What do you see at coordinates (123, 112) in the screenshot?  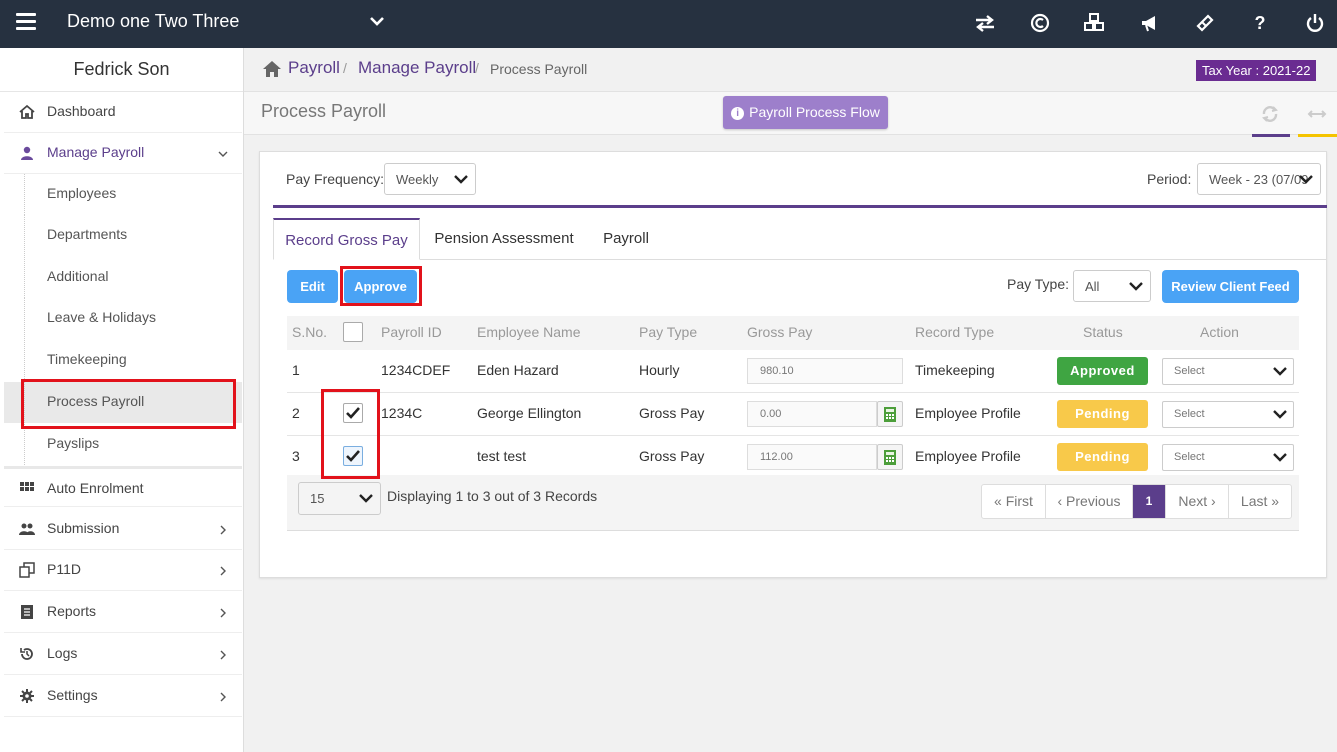 I see `sidebar-item-dashboard: Dashboard` at bounding box center [123, 112].